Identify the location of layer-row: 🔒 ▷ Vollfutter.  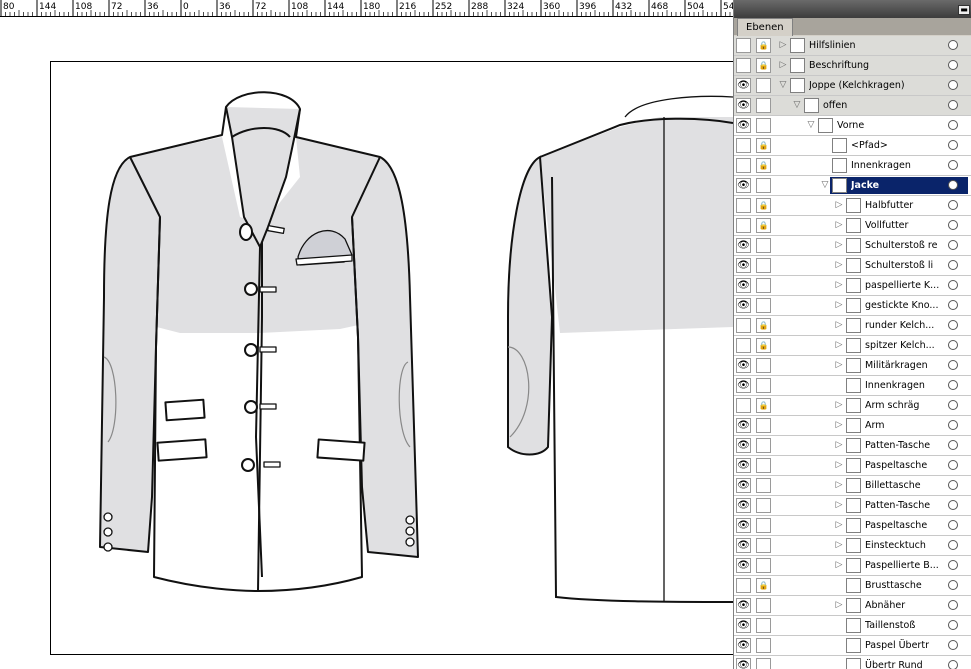
(852, 226).